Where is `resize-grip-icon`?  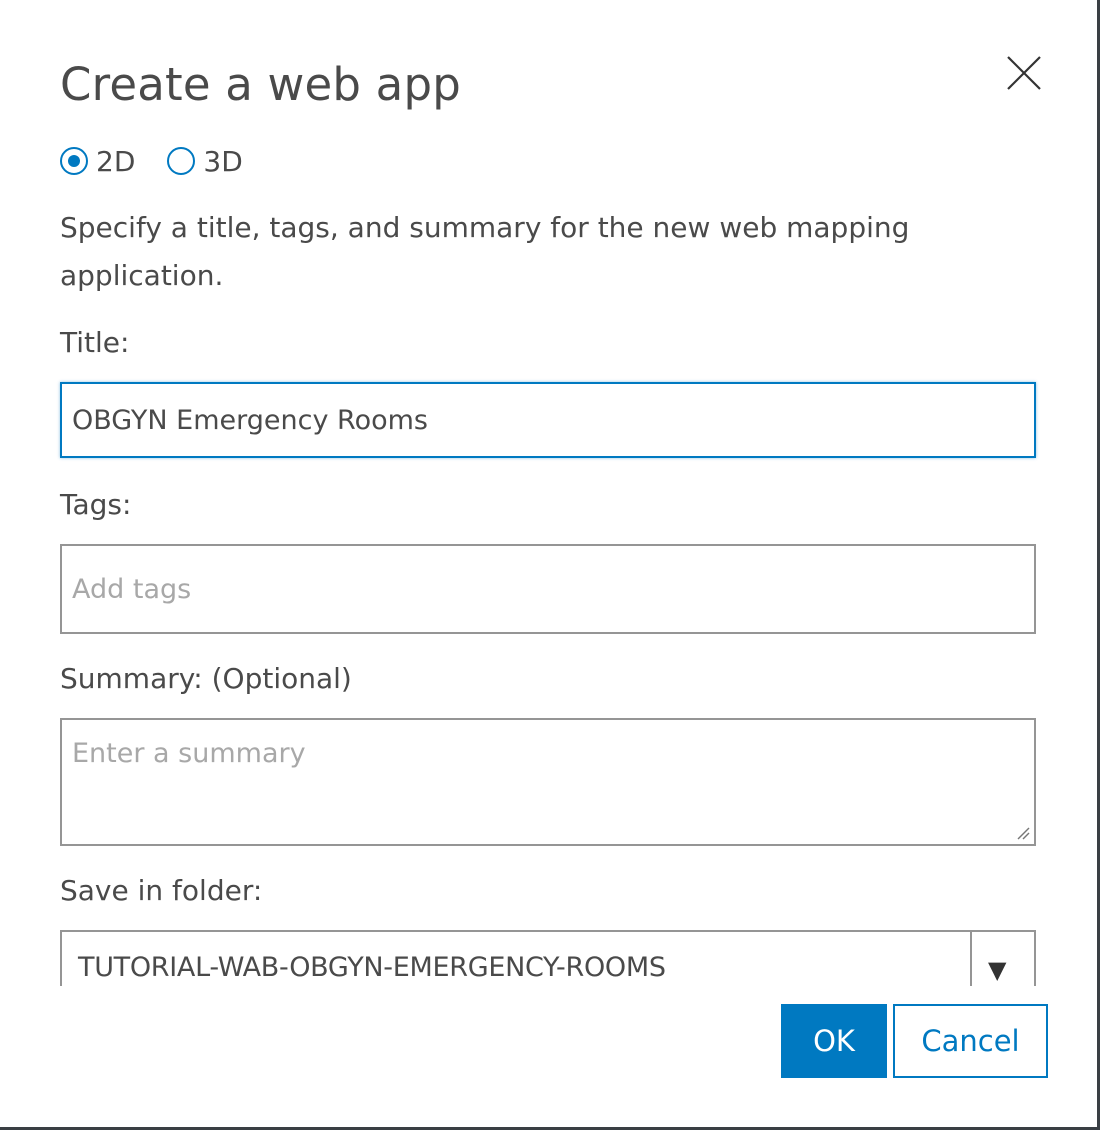
resize-grip-icon is located at coordinates (1023, 833).